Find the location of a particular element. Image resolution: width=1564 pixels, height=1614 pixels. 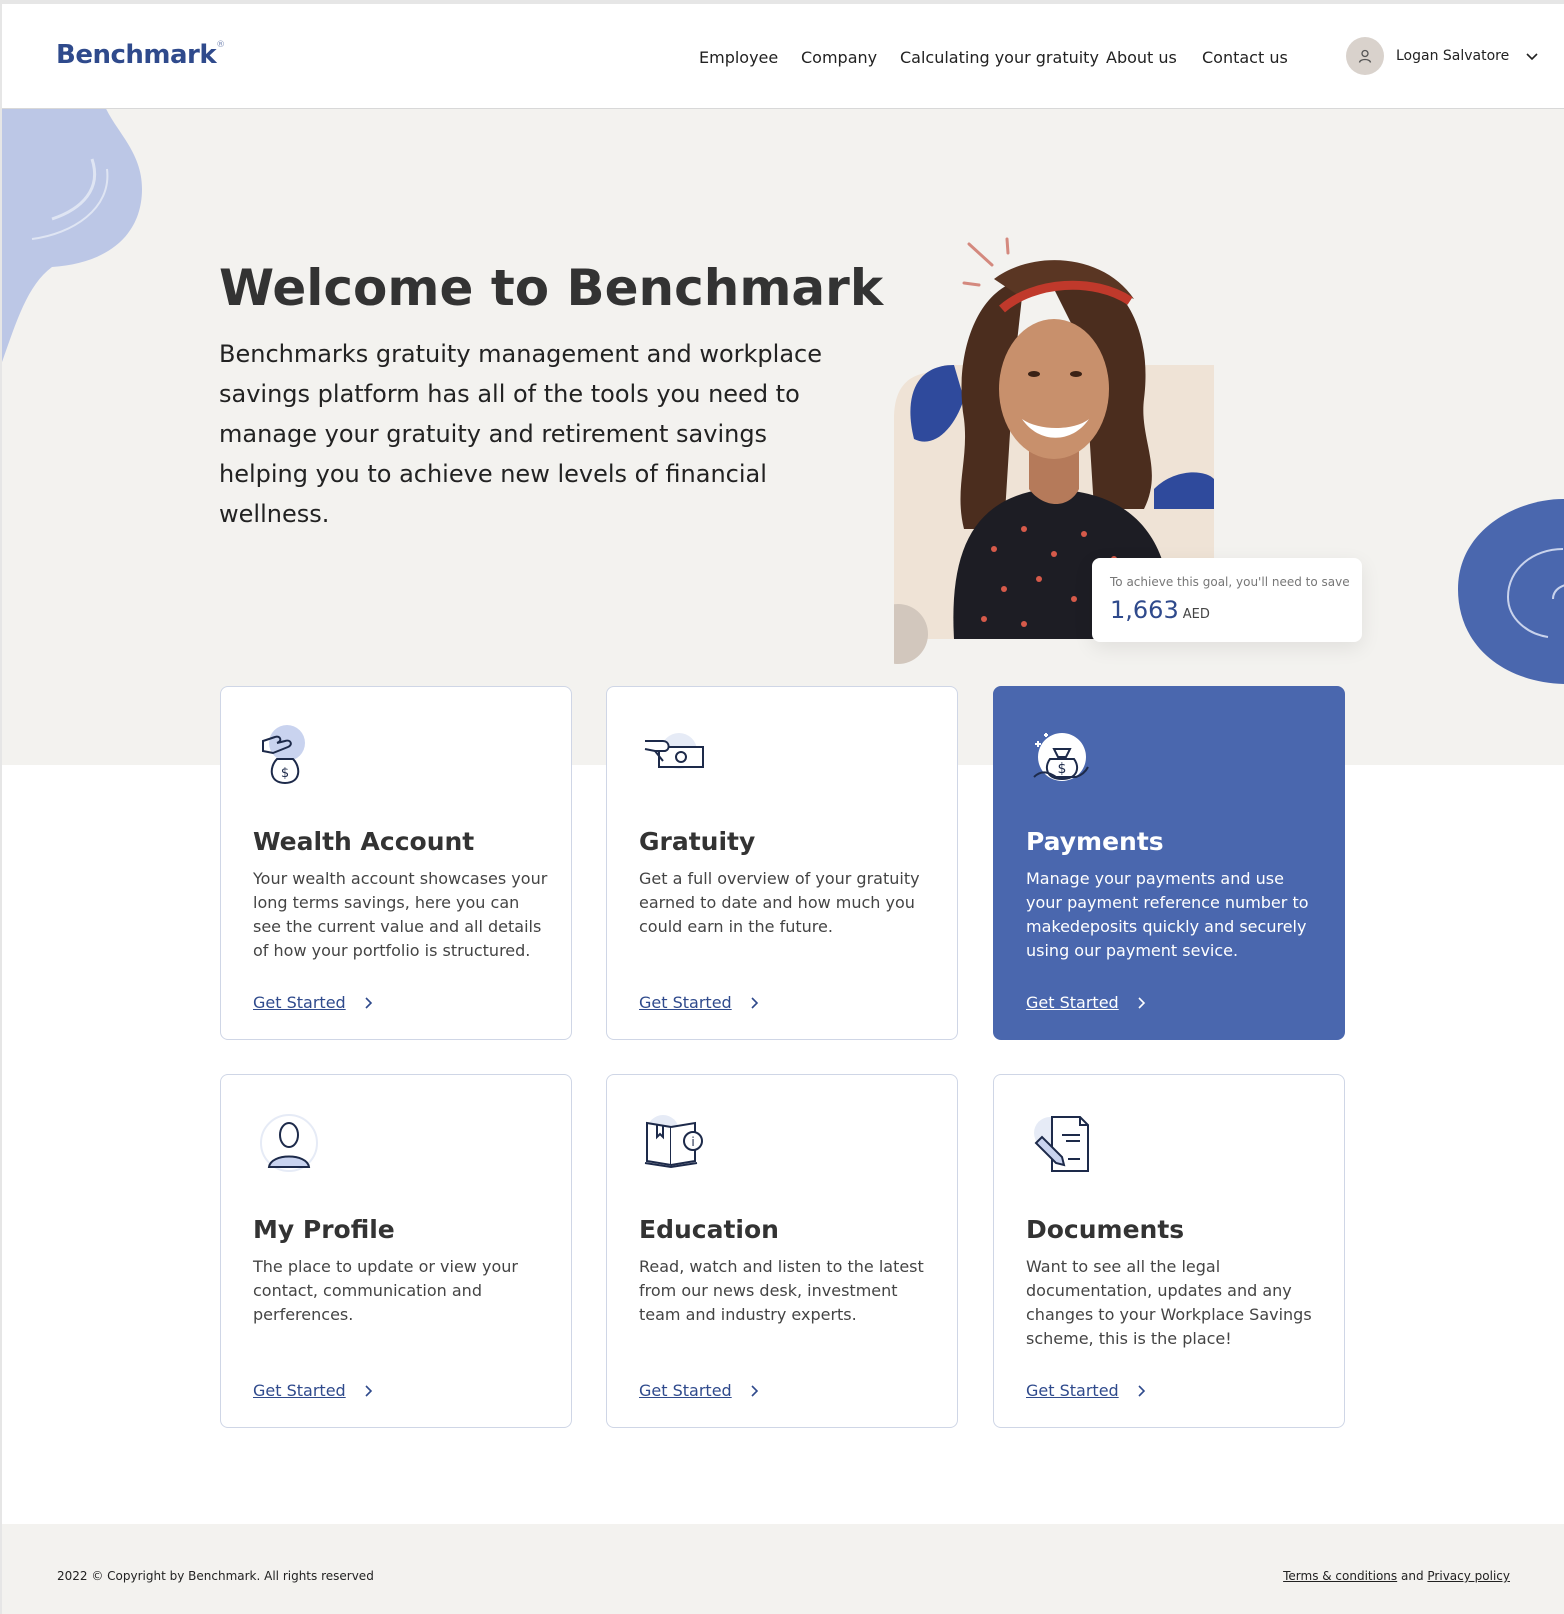

goal-value: 1,663 AED is located at coordinates (1160, 610).